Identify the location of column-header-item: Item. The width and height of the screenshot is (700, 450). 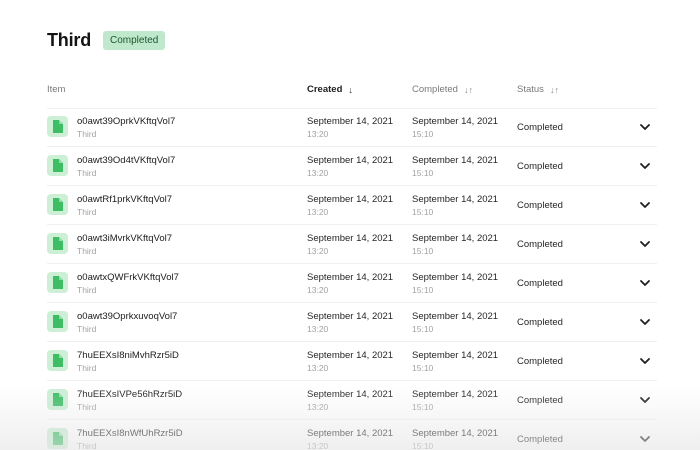
(56, 89).